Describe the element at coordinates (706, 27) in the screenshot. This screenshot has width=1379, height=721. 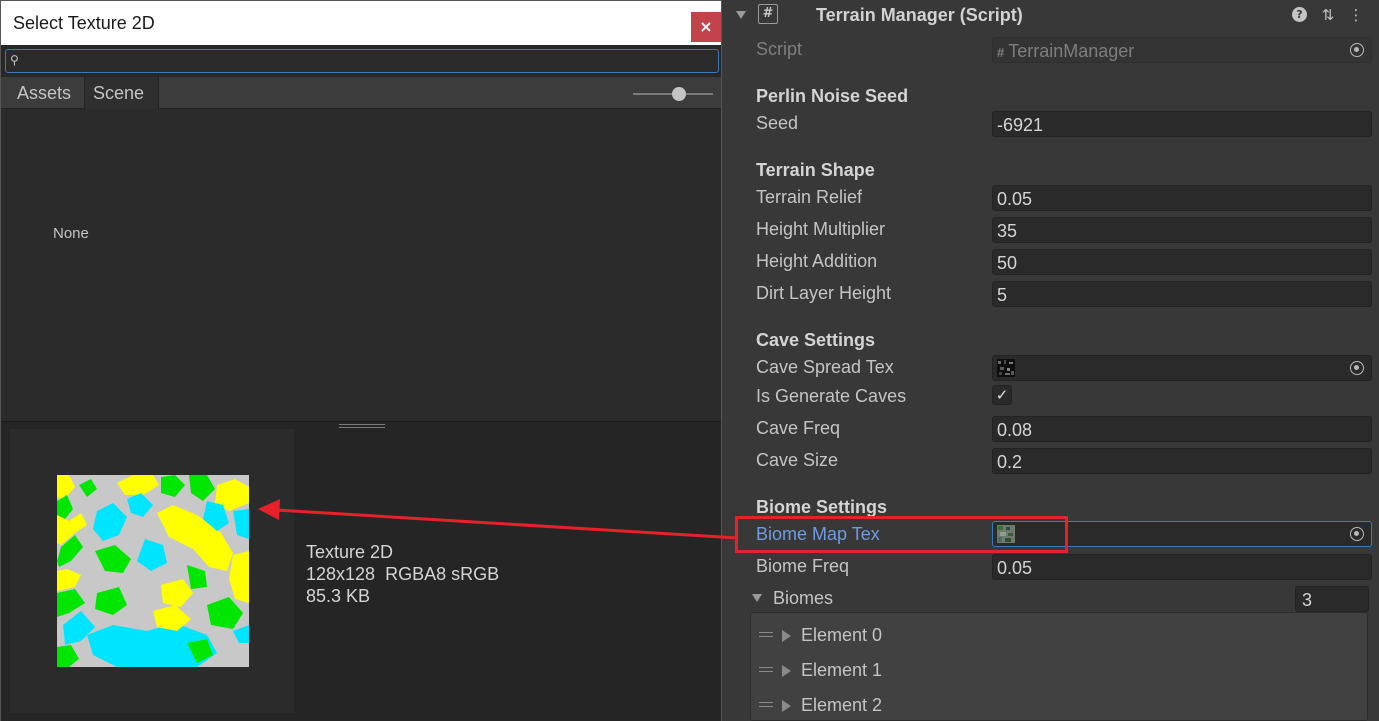
I see `close-button: ×` at that location.